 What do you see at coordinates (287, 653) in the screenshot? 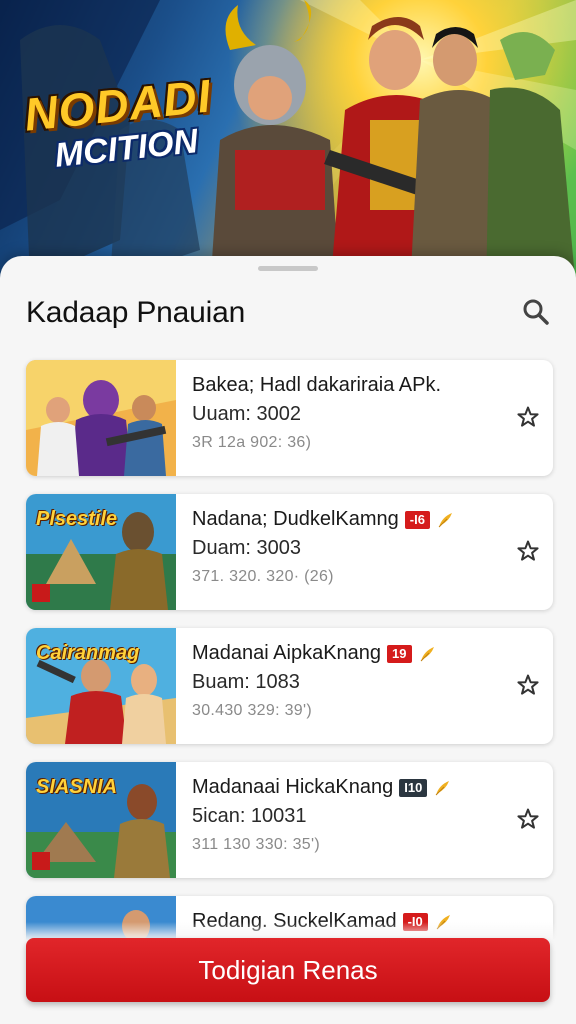
I see `app-name-text: Madanai AipkaKnang` at bounding box center [287, 653].